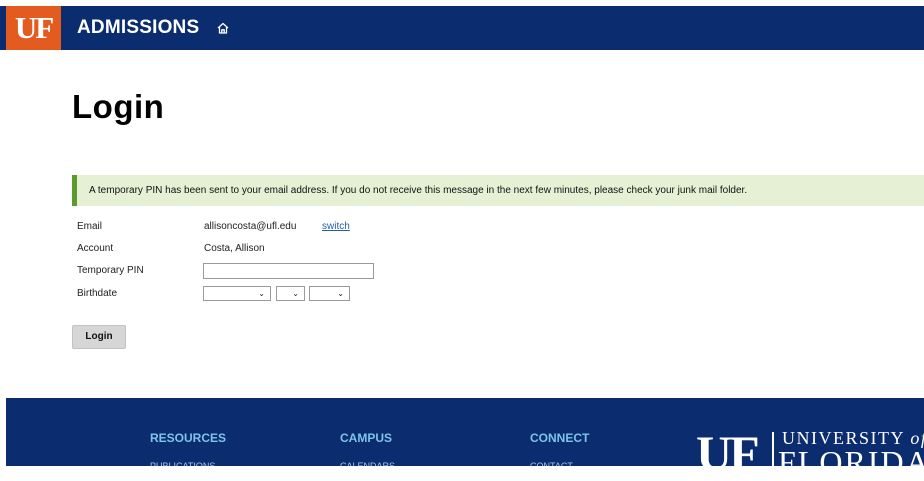  I want to click on uf-logo: UF, so click(33, 28).